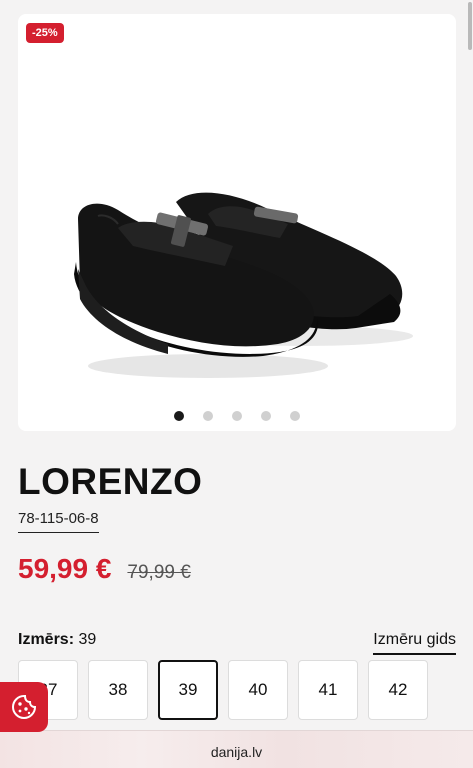  Describe the element at coordinates (236, 752) in the screenshot. I see `browser-url: danija.lv` at that location.